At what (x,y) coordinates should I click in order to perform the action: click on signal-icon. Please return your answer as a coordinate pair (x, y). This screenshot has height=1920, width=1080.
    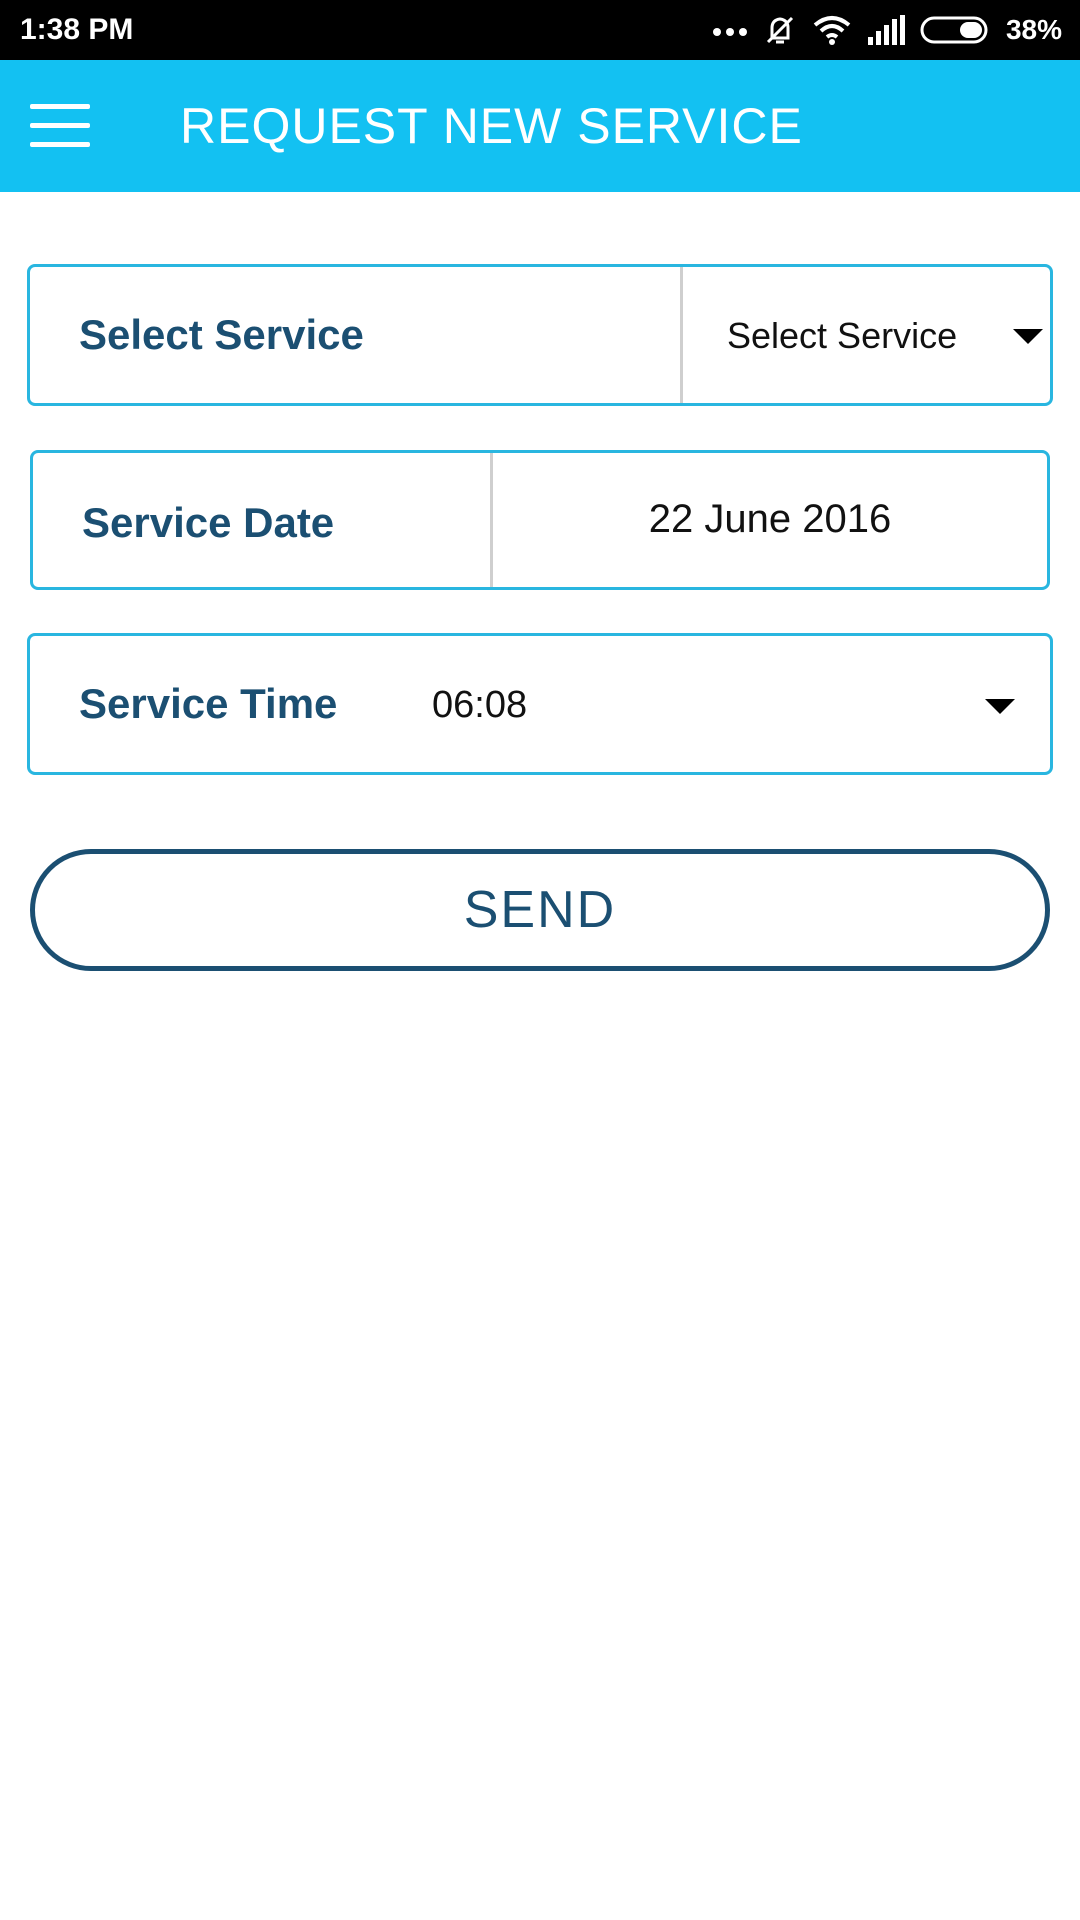
    Looking at the image, I should click on (886, 30).